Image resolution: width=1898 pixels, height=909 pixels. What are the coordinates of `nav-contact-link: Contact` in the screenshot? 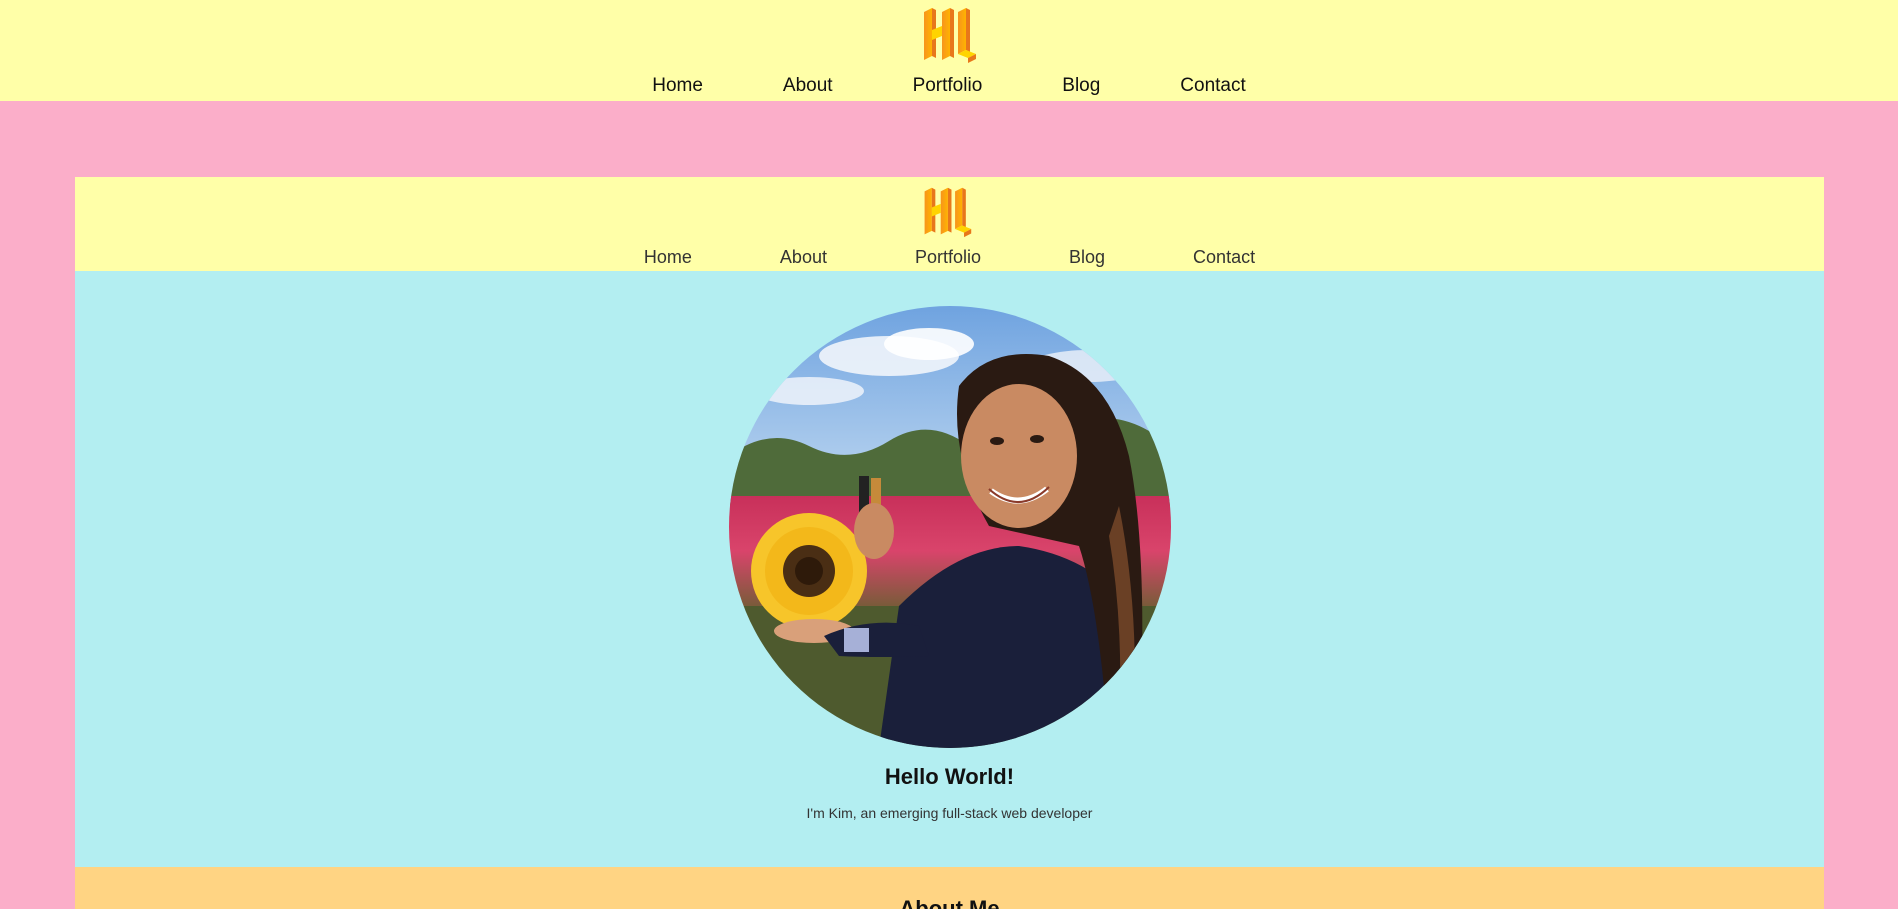 It's located at (1212, 86).